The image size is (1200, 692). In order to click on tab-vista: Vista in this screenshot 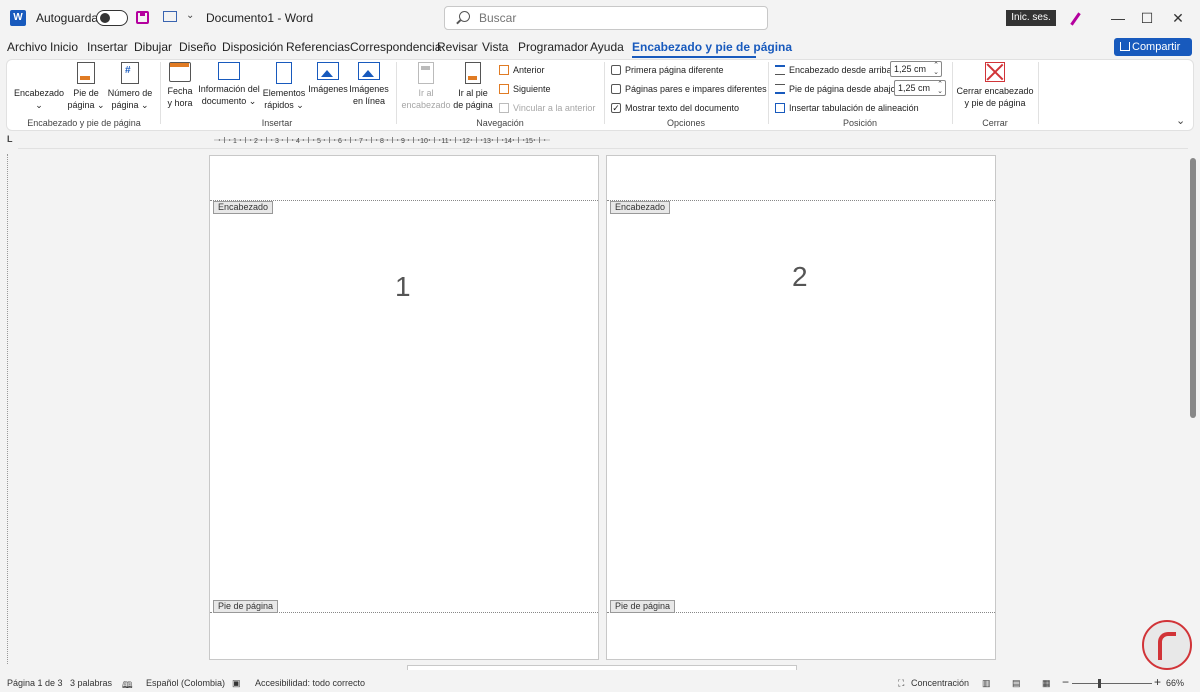, I will do `click(495, 47)`.